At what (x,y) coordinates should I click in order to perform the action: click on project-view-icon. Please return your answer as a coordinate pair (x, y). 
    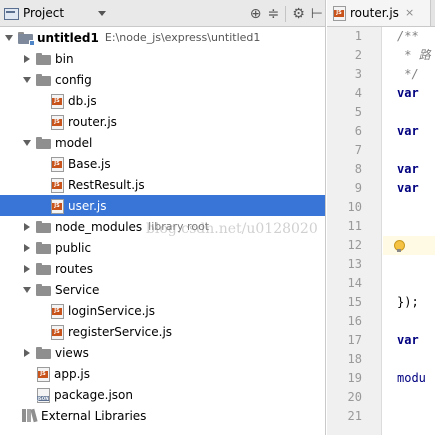
    Looking at the image, I should click on (11, 13).